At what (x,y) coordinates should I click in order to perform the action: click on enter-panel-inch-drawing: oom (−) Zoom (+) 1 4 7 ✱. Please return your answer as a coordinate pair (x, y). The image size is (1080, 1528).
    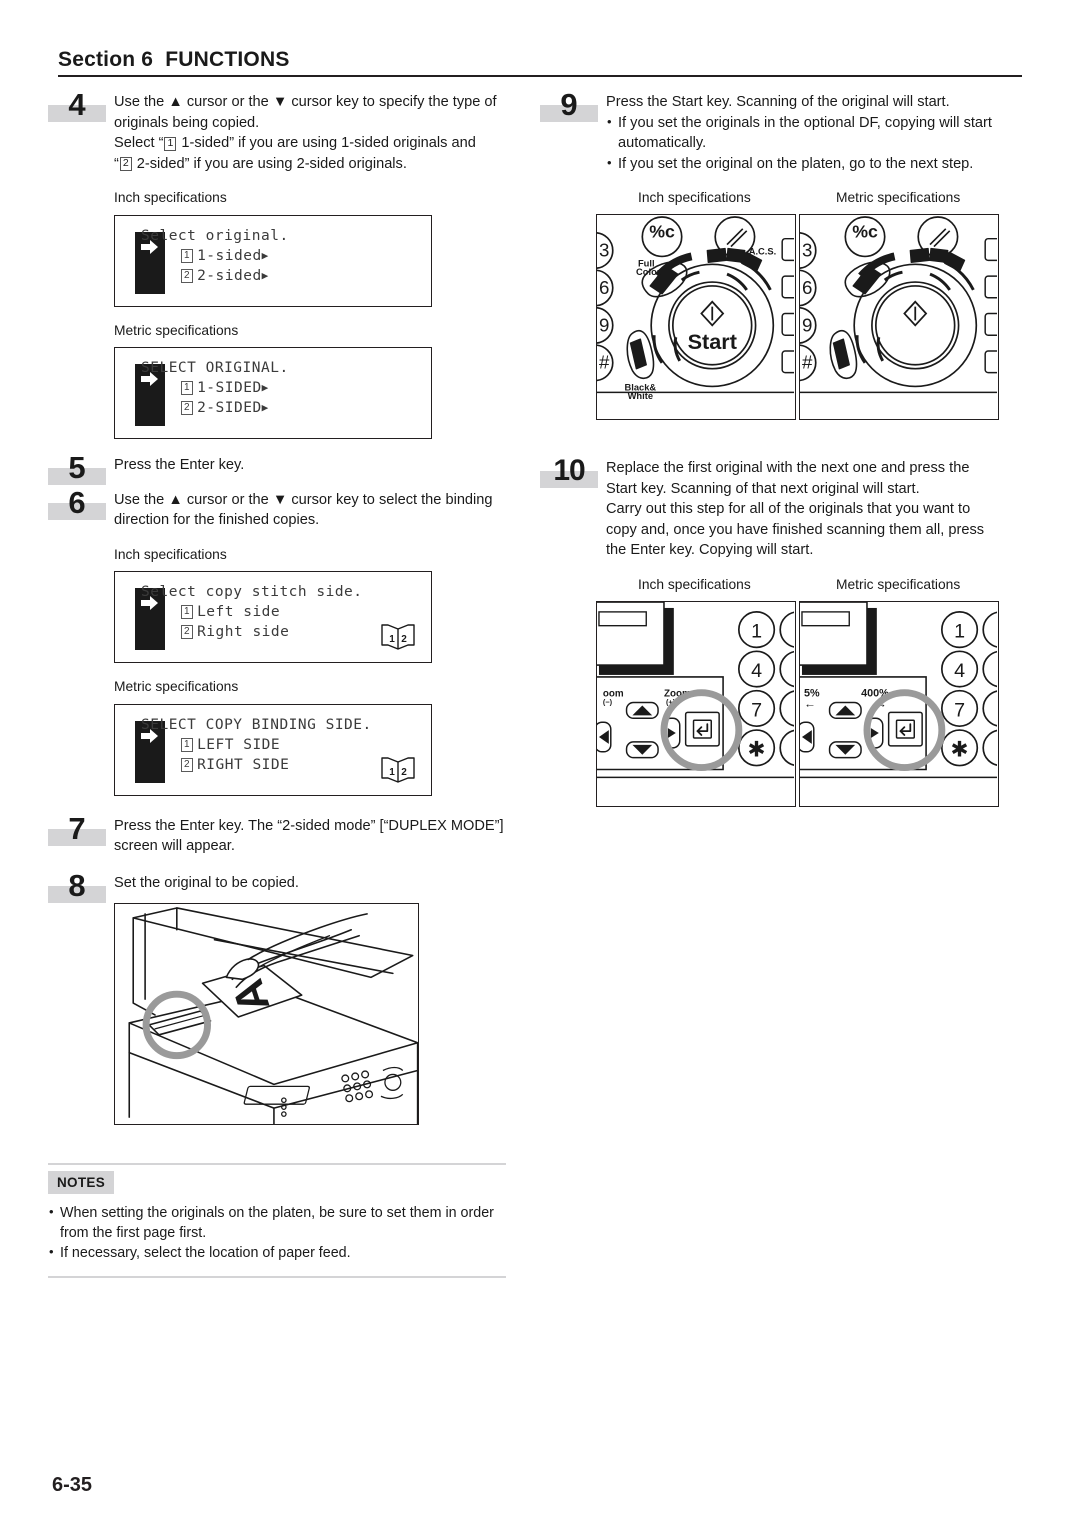
    Looking at the image, I should click on (695, 689).